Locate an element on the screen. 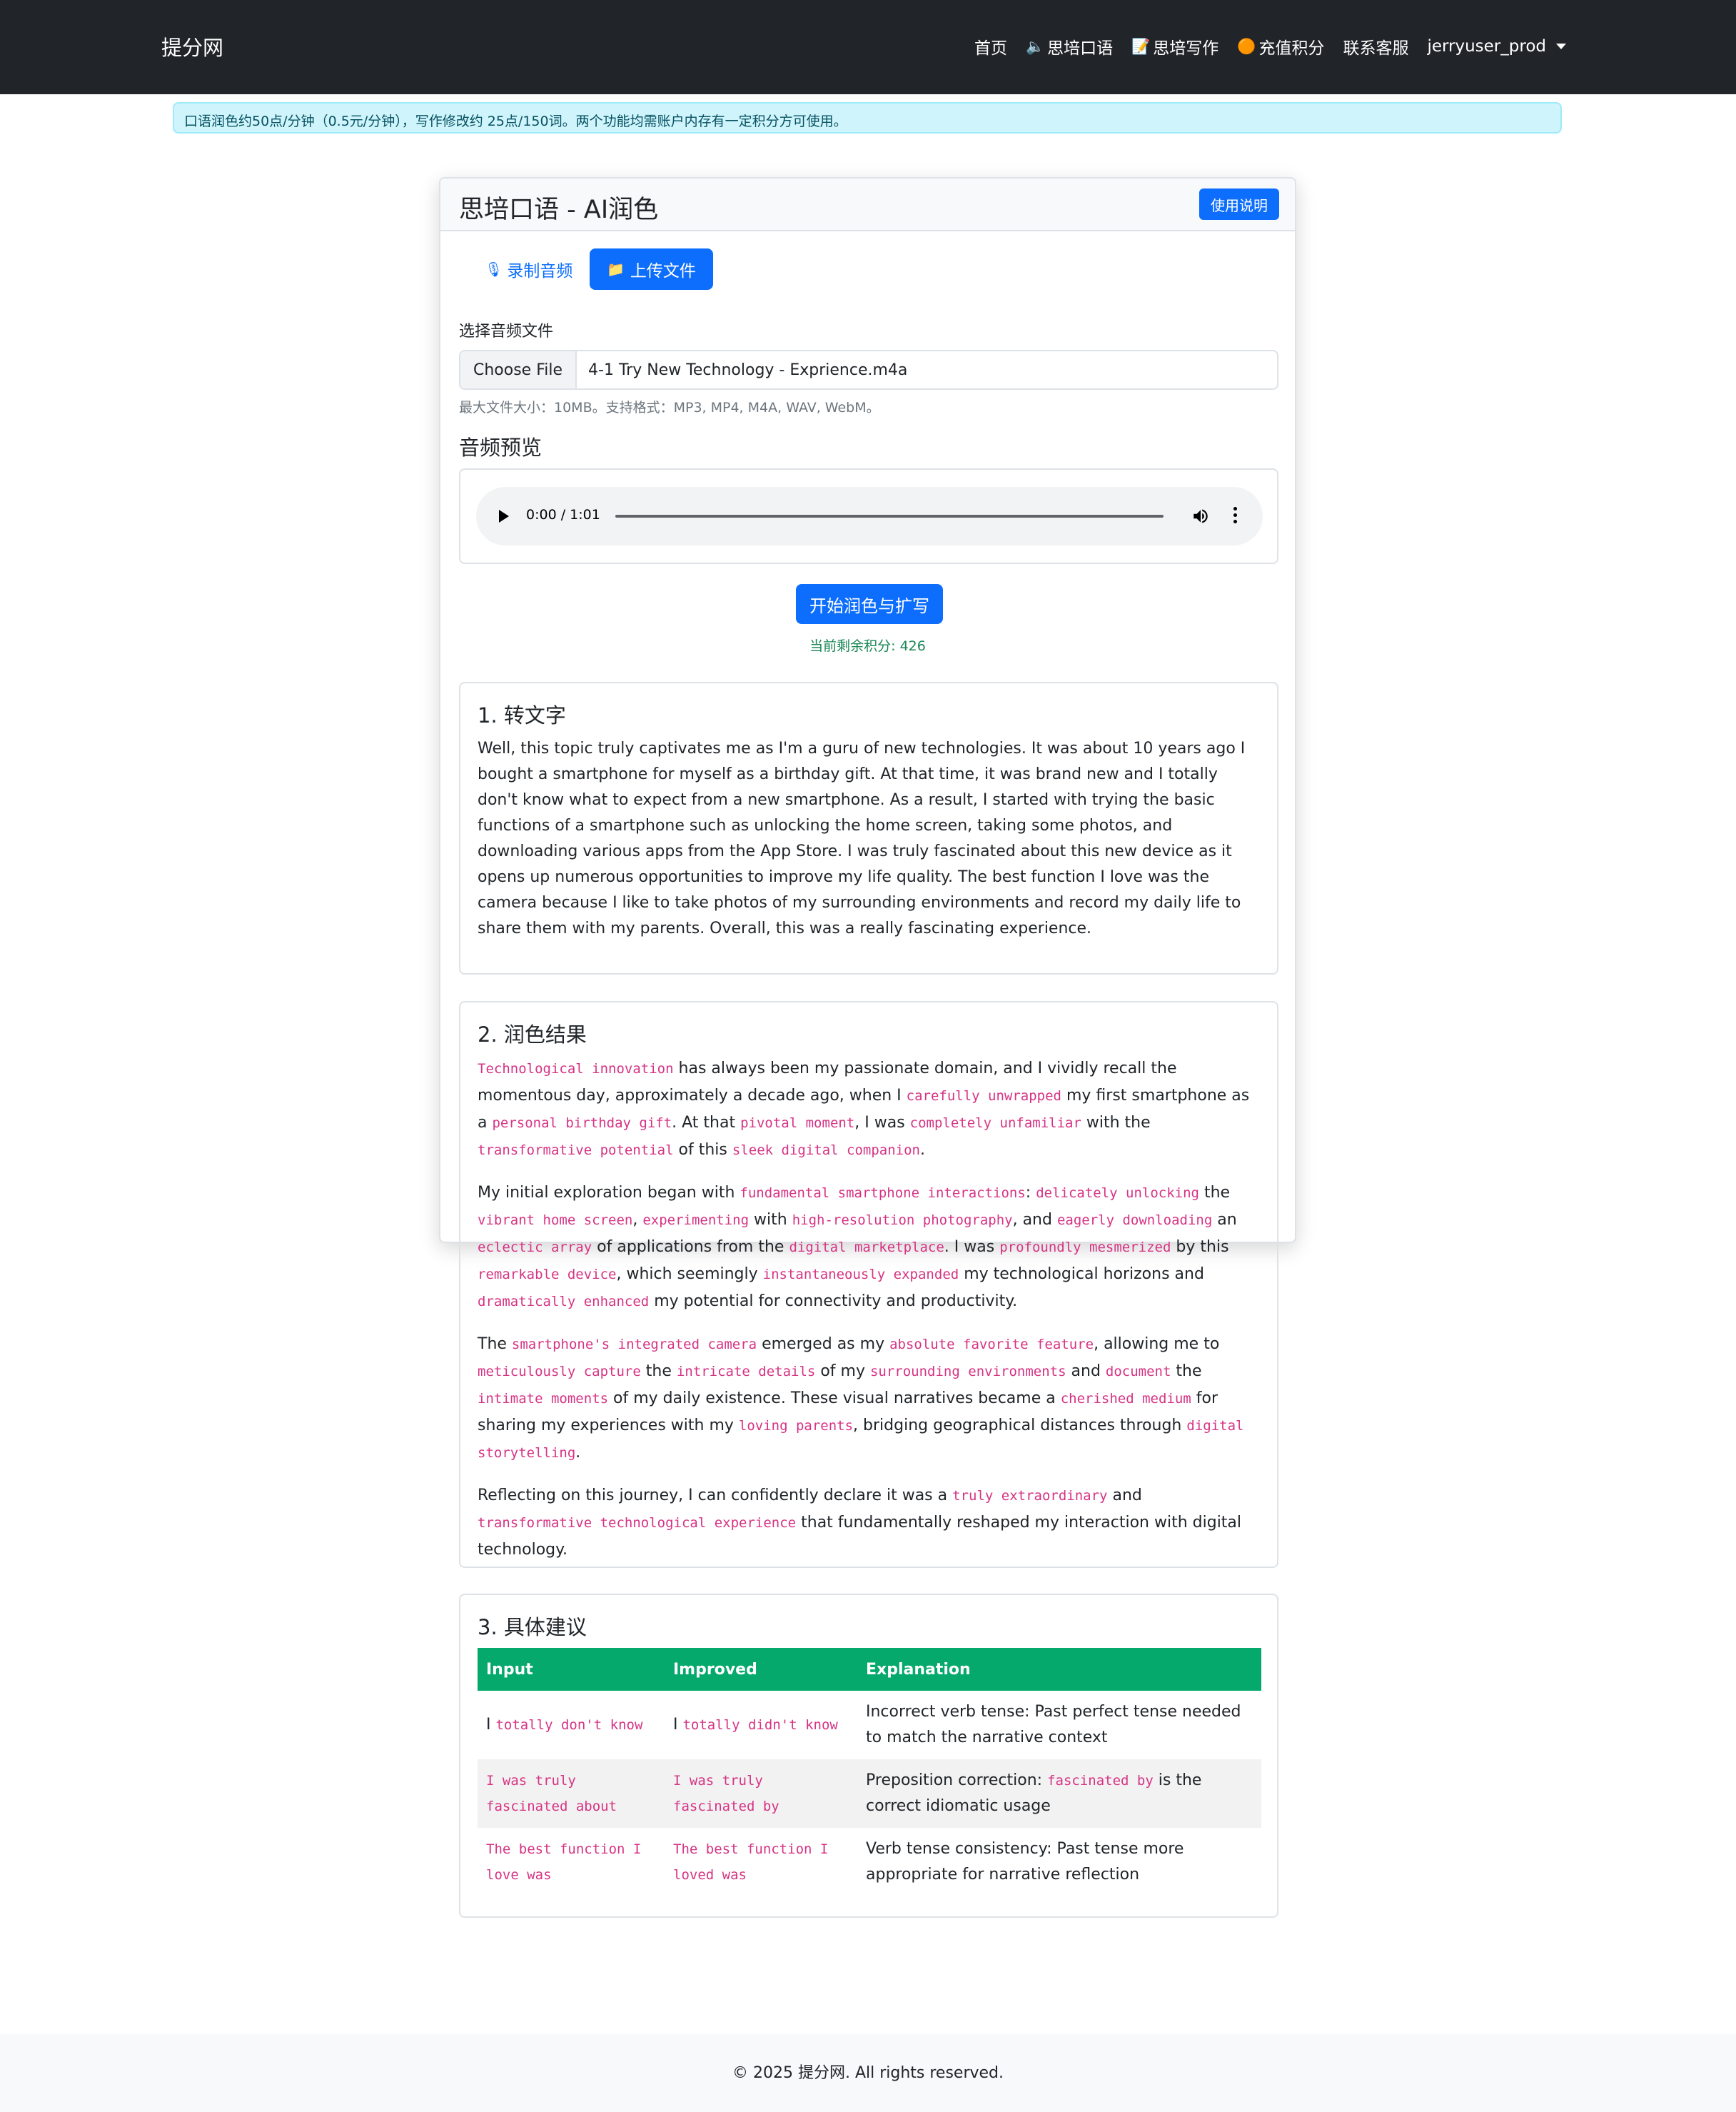 This screenshot has width=1736, height=2112. highlight-phrase: totally didn't know is located at coordinates (760, 1725).